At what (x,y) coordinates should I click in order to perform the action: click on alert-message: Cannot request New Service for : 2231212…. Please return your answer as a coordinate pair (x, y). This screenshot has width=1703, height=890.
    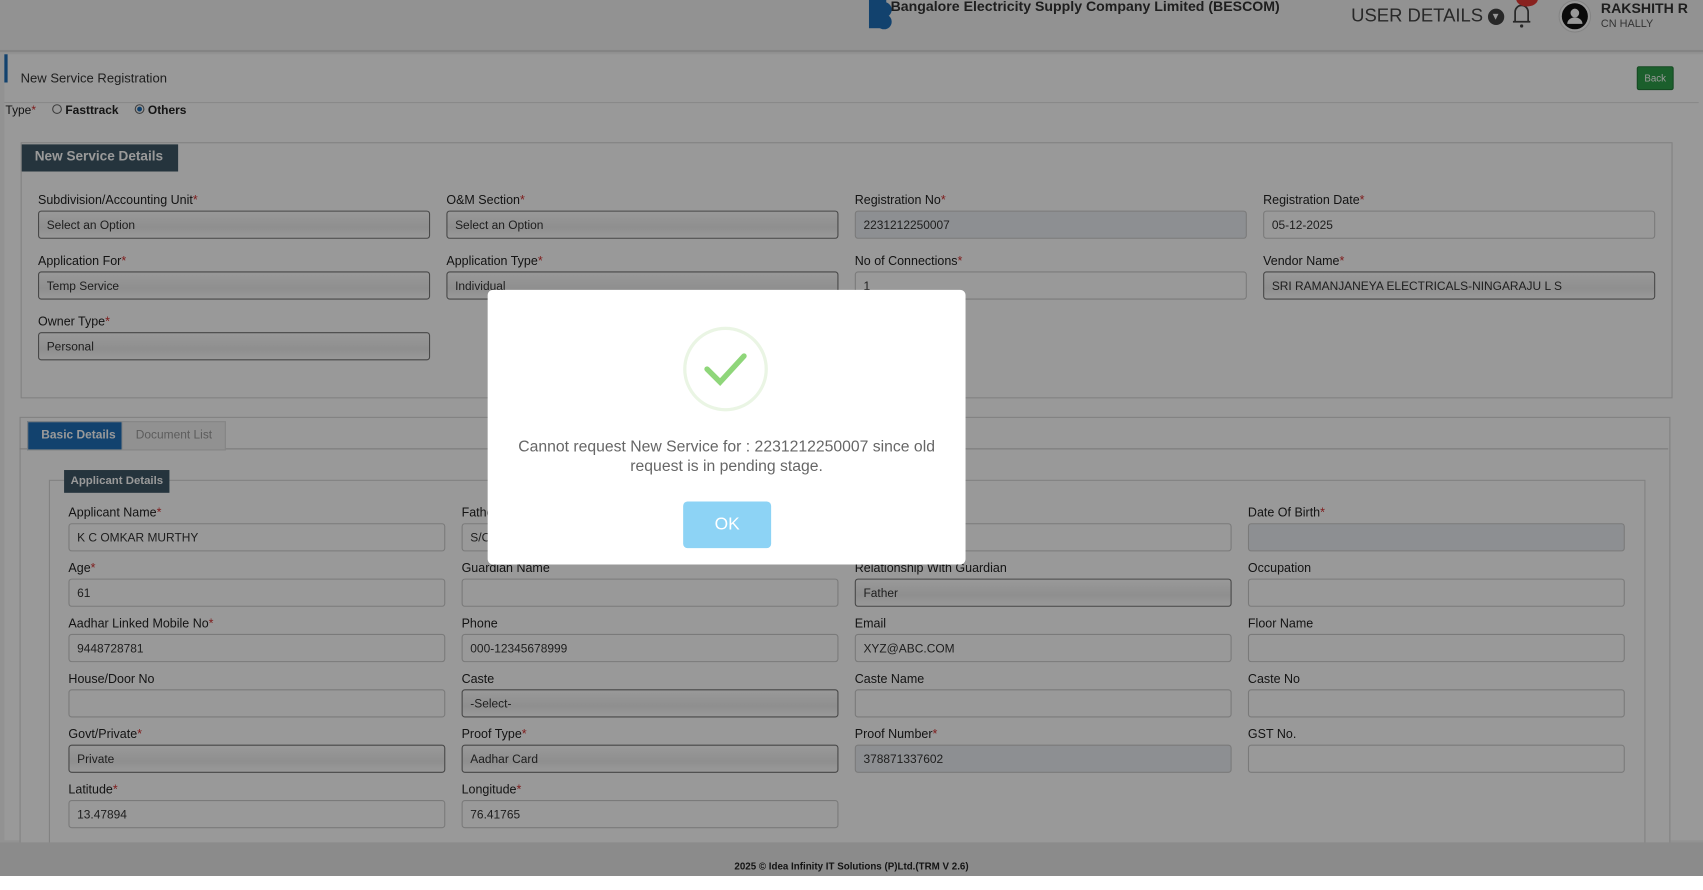
    Looking at the image, I should click on (726, 457).